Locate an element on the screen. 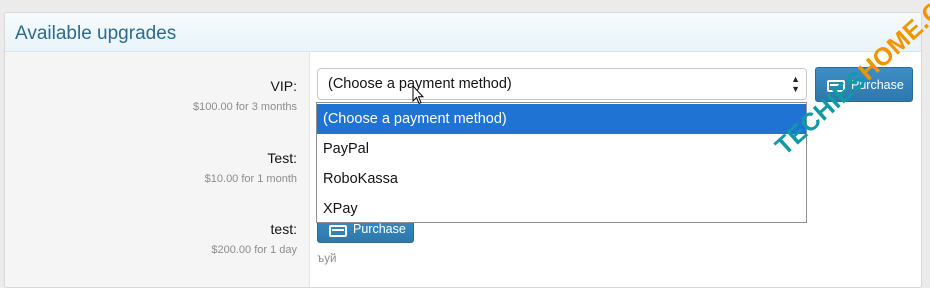 The image size is (930, 288). purchase-label: Purchase is located at coordinates (379, 229).